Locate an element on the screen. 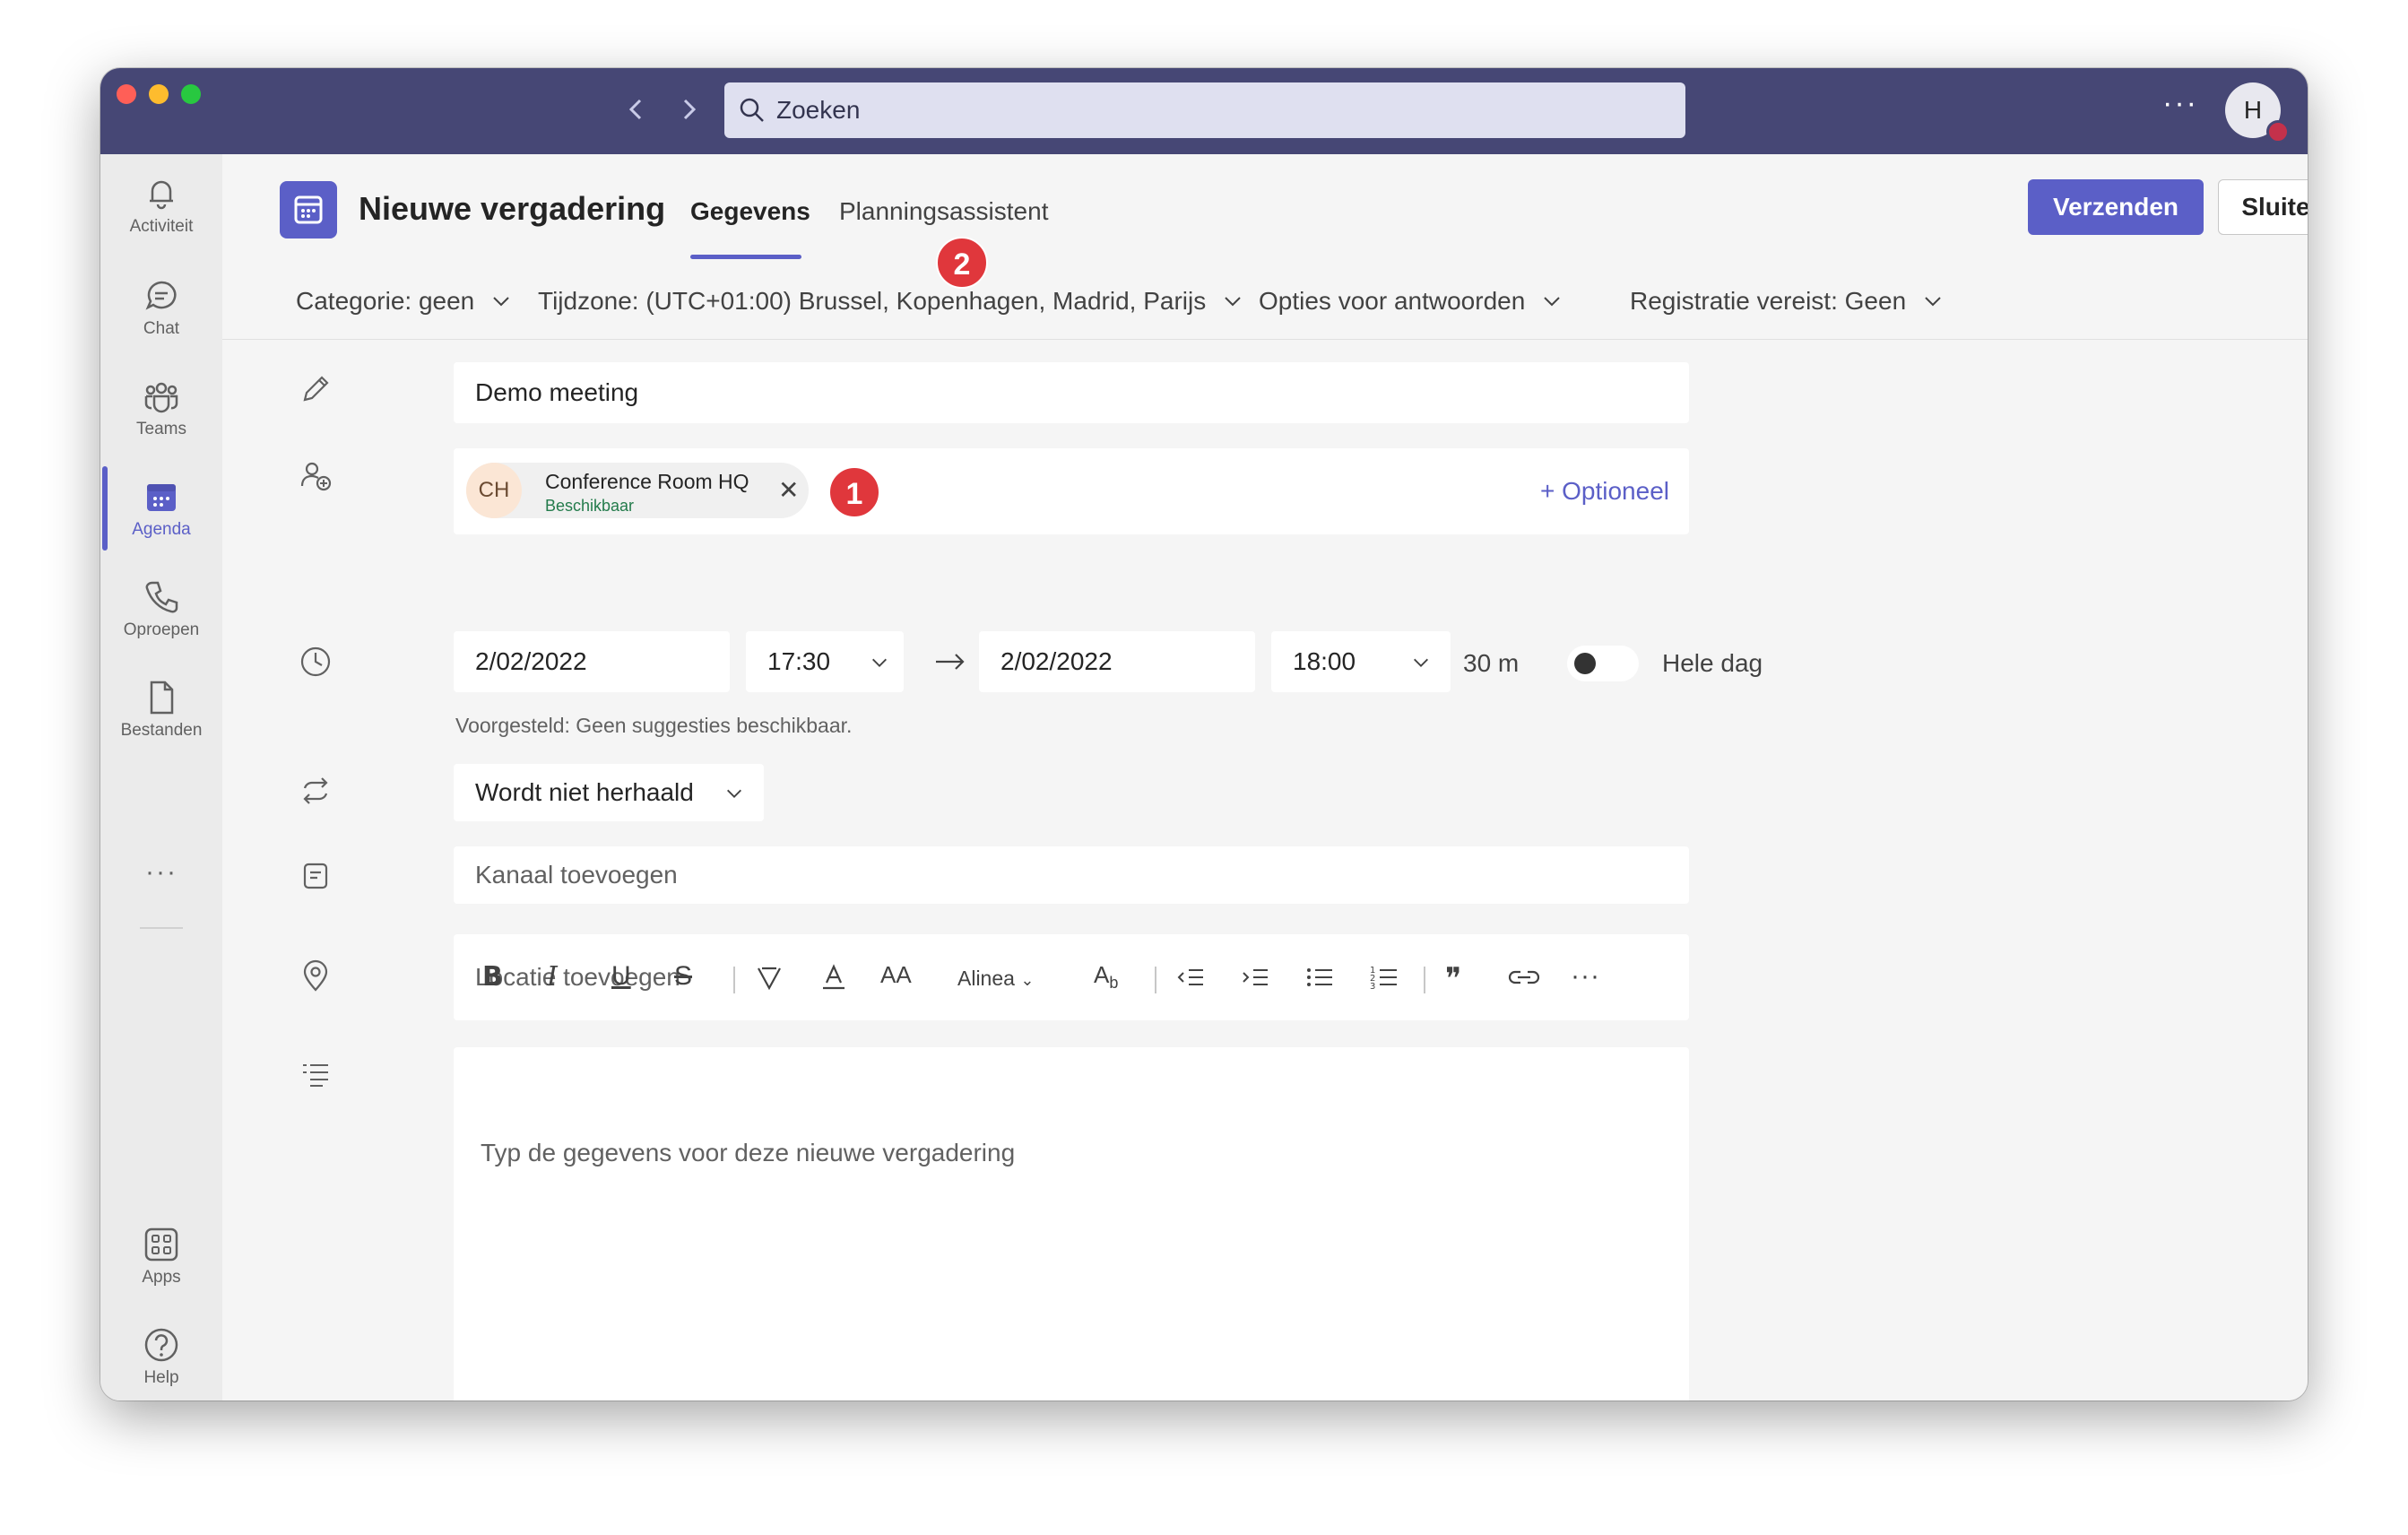 This screenshot has width=2408, height=1535. indent-icon is located at coordinates (1255, 981).